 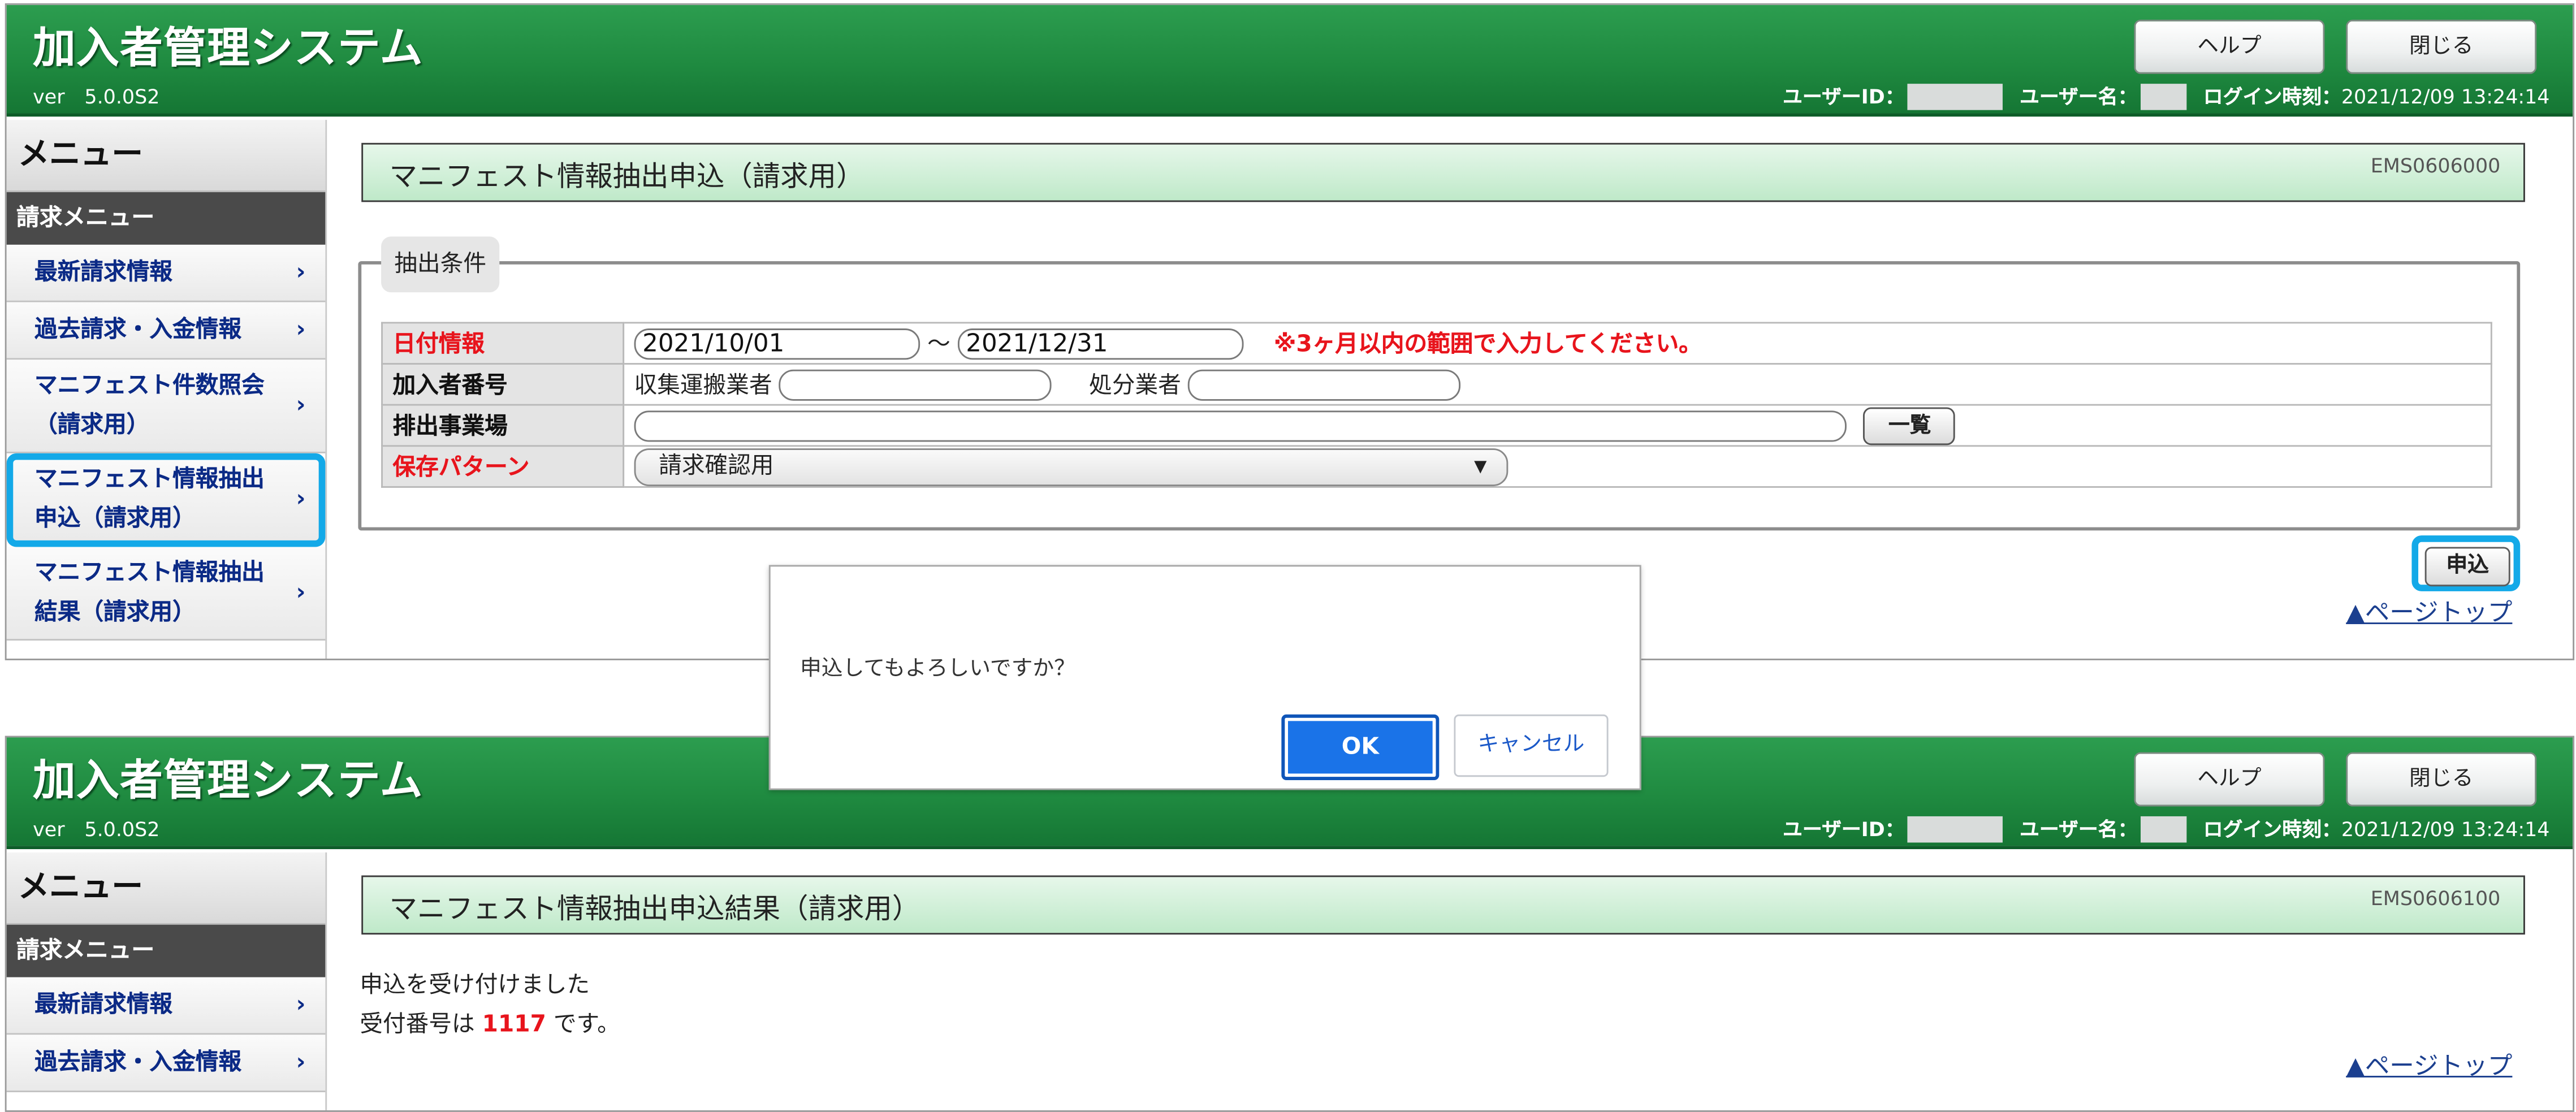 What do you see at coordinates (514, 1025) in the screenshot?
I see `receipt-number: 1117` at bounding box center [514, 1025].